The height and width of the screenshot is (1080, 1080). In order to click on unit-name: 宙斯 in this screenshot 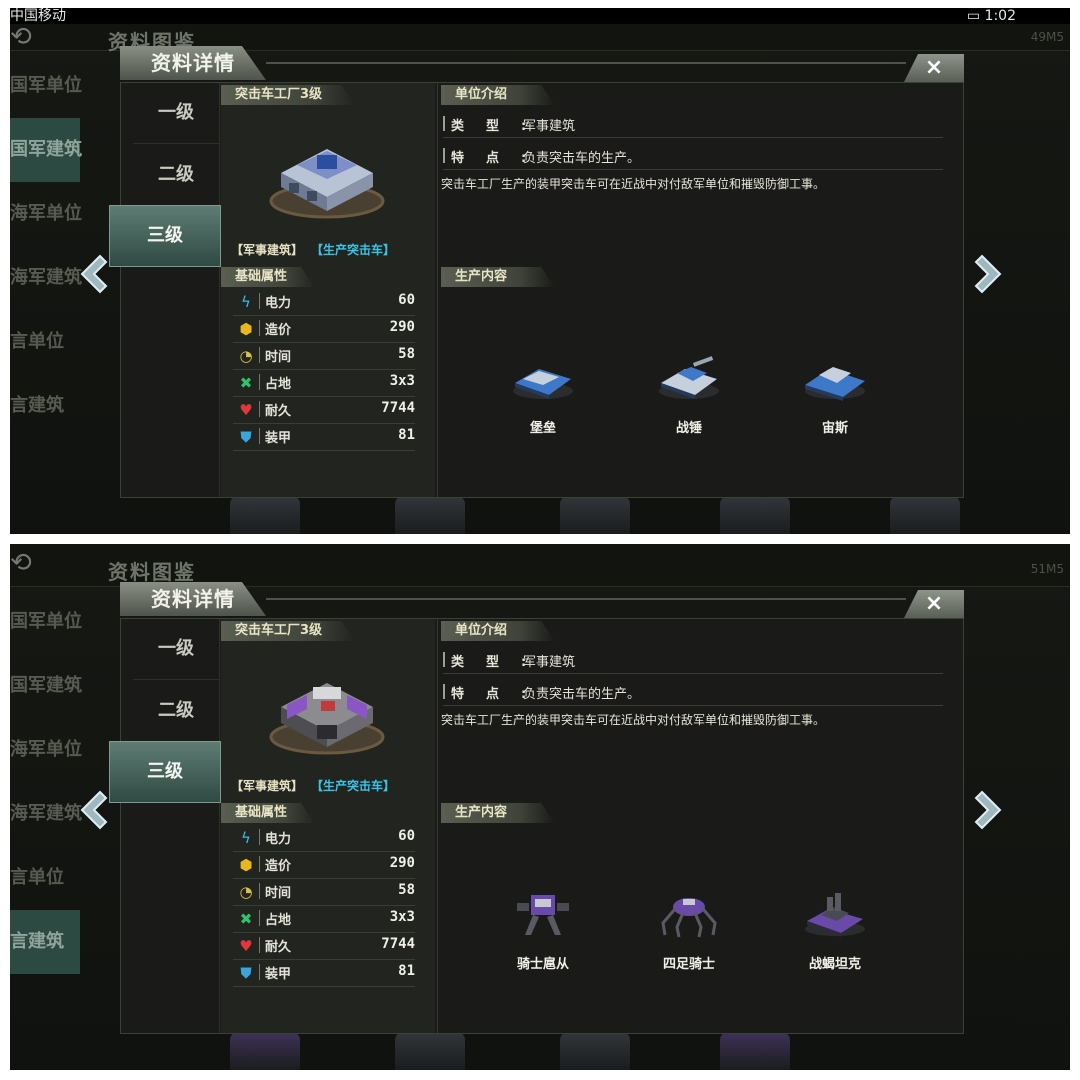, I will do `click(834, 428)`.